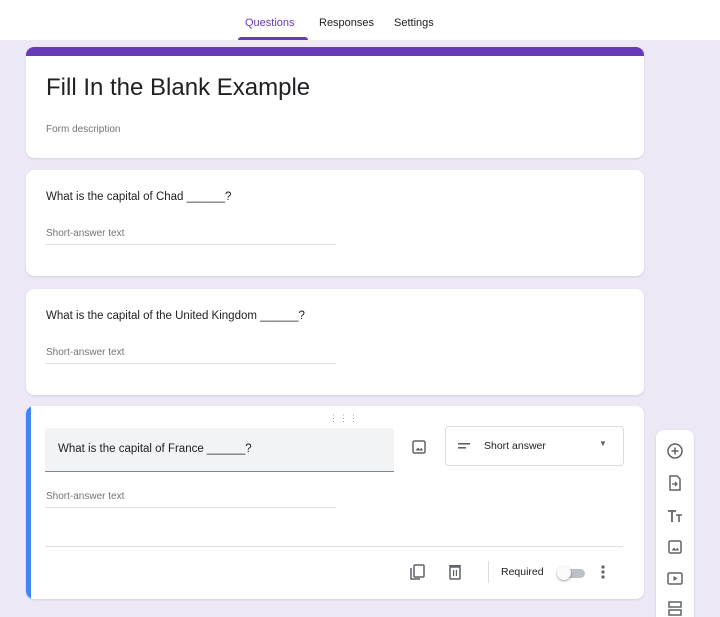 The height and width of the screenshot is (617, 720). What do you see at coordinates (572, 573) in the screenshot?
I see `required-toggle` at bounding box center [572, 573].